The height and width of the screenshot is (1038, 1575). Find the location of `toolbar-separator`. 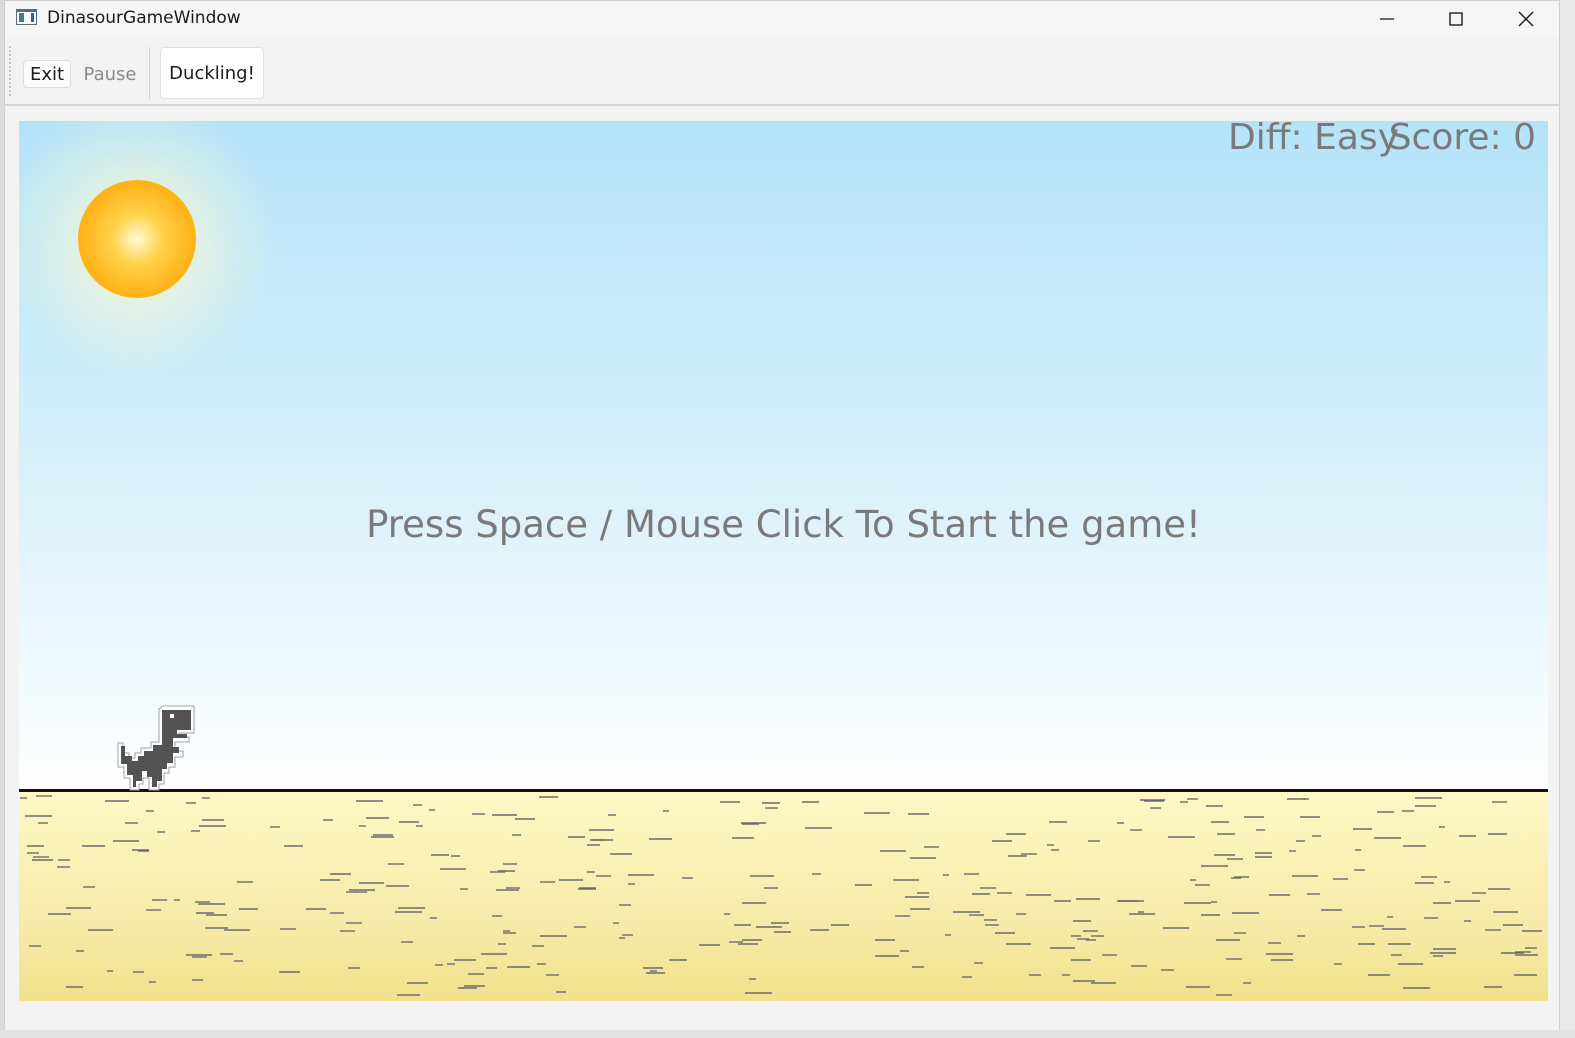

toolbar-separator is located at coordinates (149, 73).